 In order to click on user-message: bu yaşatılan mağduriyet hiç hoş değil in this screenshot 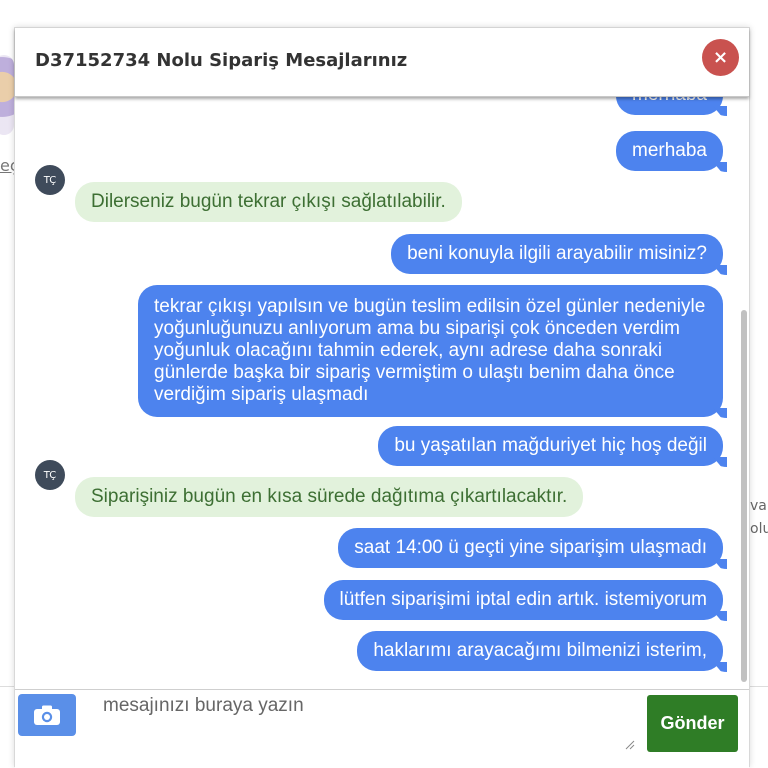, I will do `click(550, 446)`.